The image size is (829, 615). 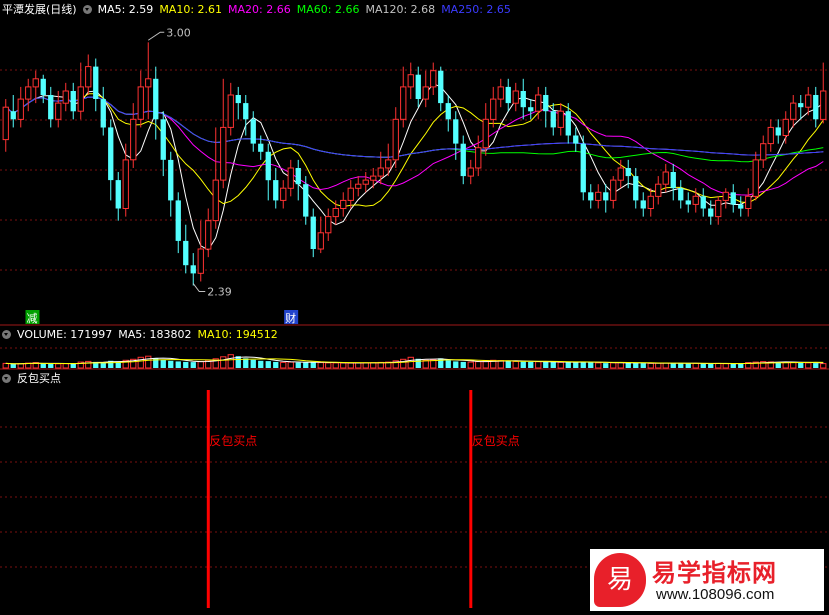 I want to click on indicator-title: 反包买点, so click(x=39, y=378).